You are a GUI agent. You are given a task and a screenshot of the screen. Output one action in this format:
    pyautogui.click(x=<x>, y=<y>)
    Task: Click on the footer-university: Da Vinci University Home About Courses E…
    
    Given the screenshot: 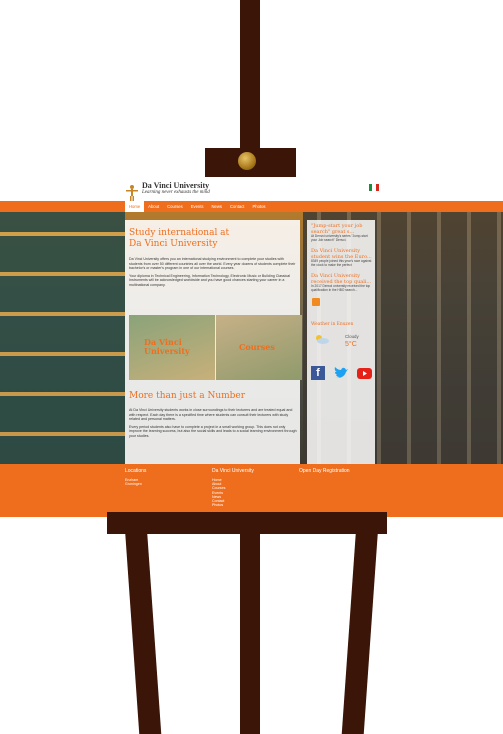 What is the action you would take?
    pyautogui.click(x=233, y=487)
    